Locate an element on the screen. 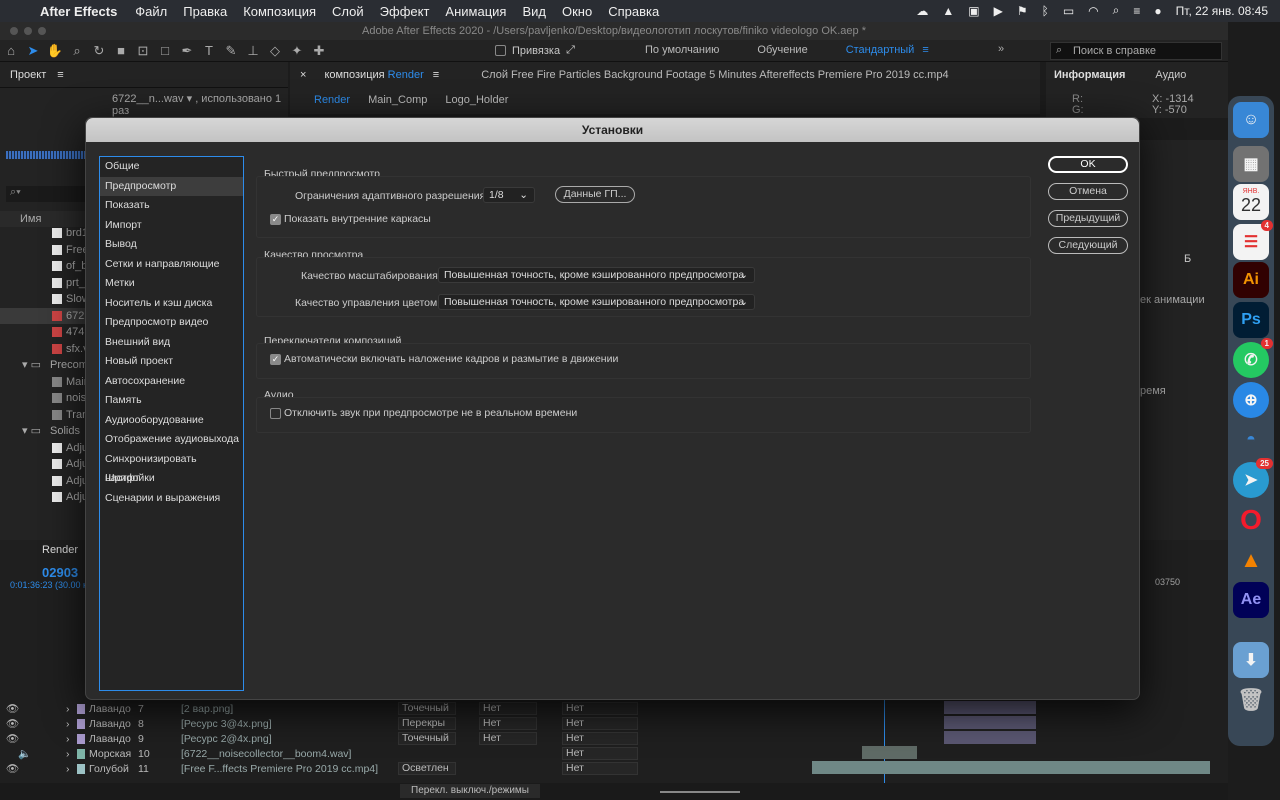 This screenshot has width=1280, height=800. reminders-icon: ☰ 4 is located at coordinates (1253, 240).